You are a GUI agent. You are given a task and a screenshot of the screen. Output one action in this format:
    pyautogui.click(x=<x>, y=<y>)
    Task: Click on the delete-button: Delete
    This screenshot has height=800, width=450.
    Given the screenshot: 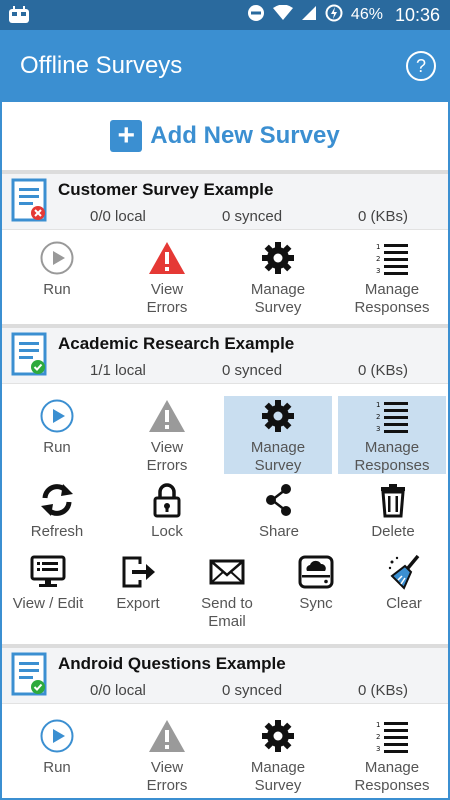 What is the action you would take?
    pyautogui.click(x=393, y=514)
    